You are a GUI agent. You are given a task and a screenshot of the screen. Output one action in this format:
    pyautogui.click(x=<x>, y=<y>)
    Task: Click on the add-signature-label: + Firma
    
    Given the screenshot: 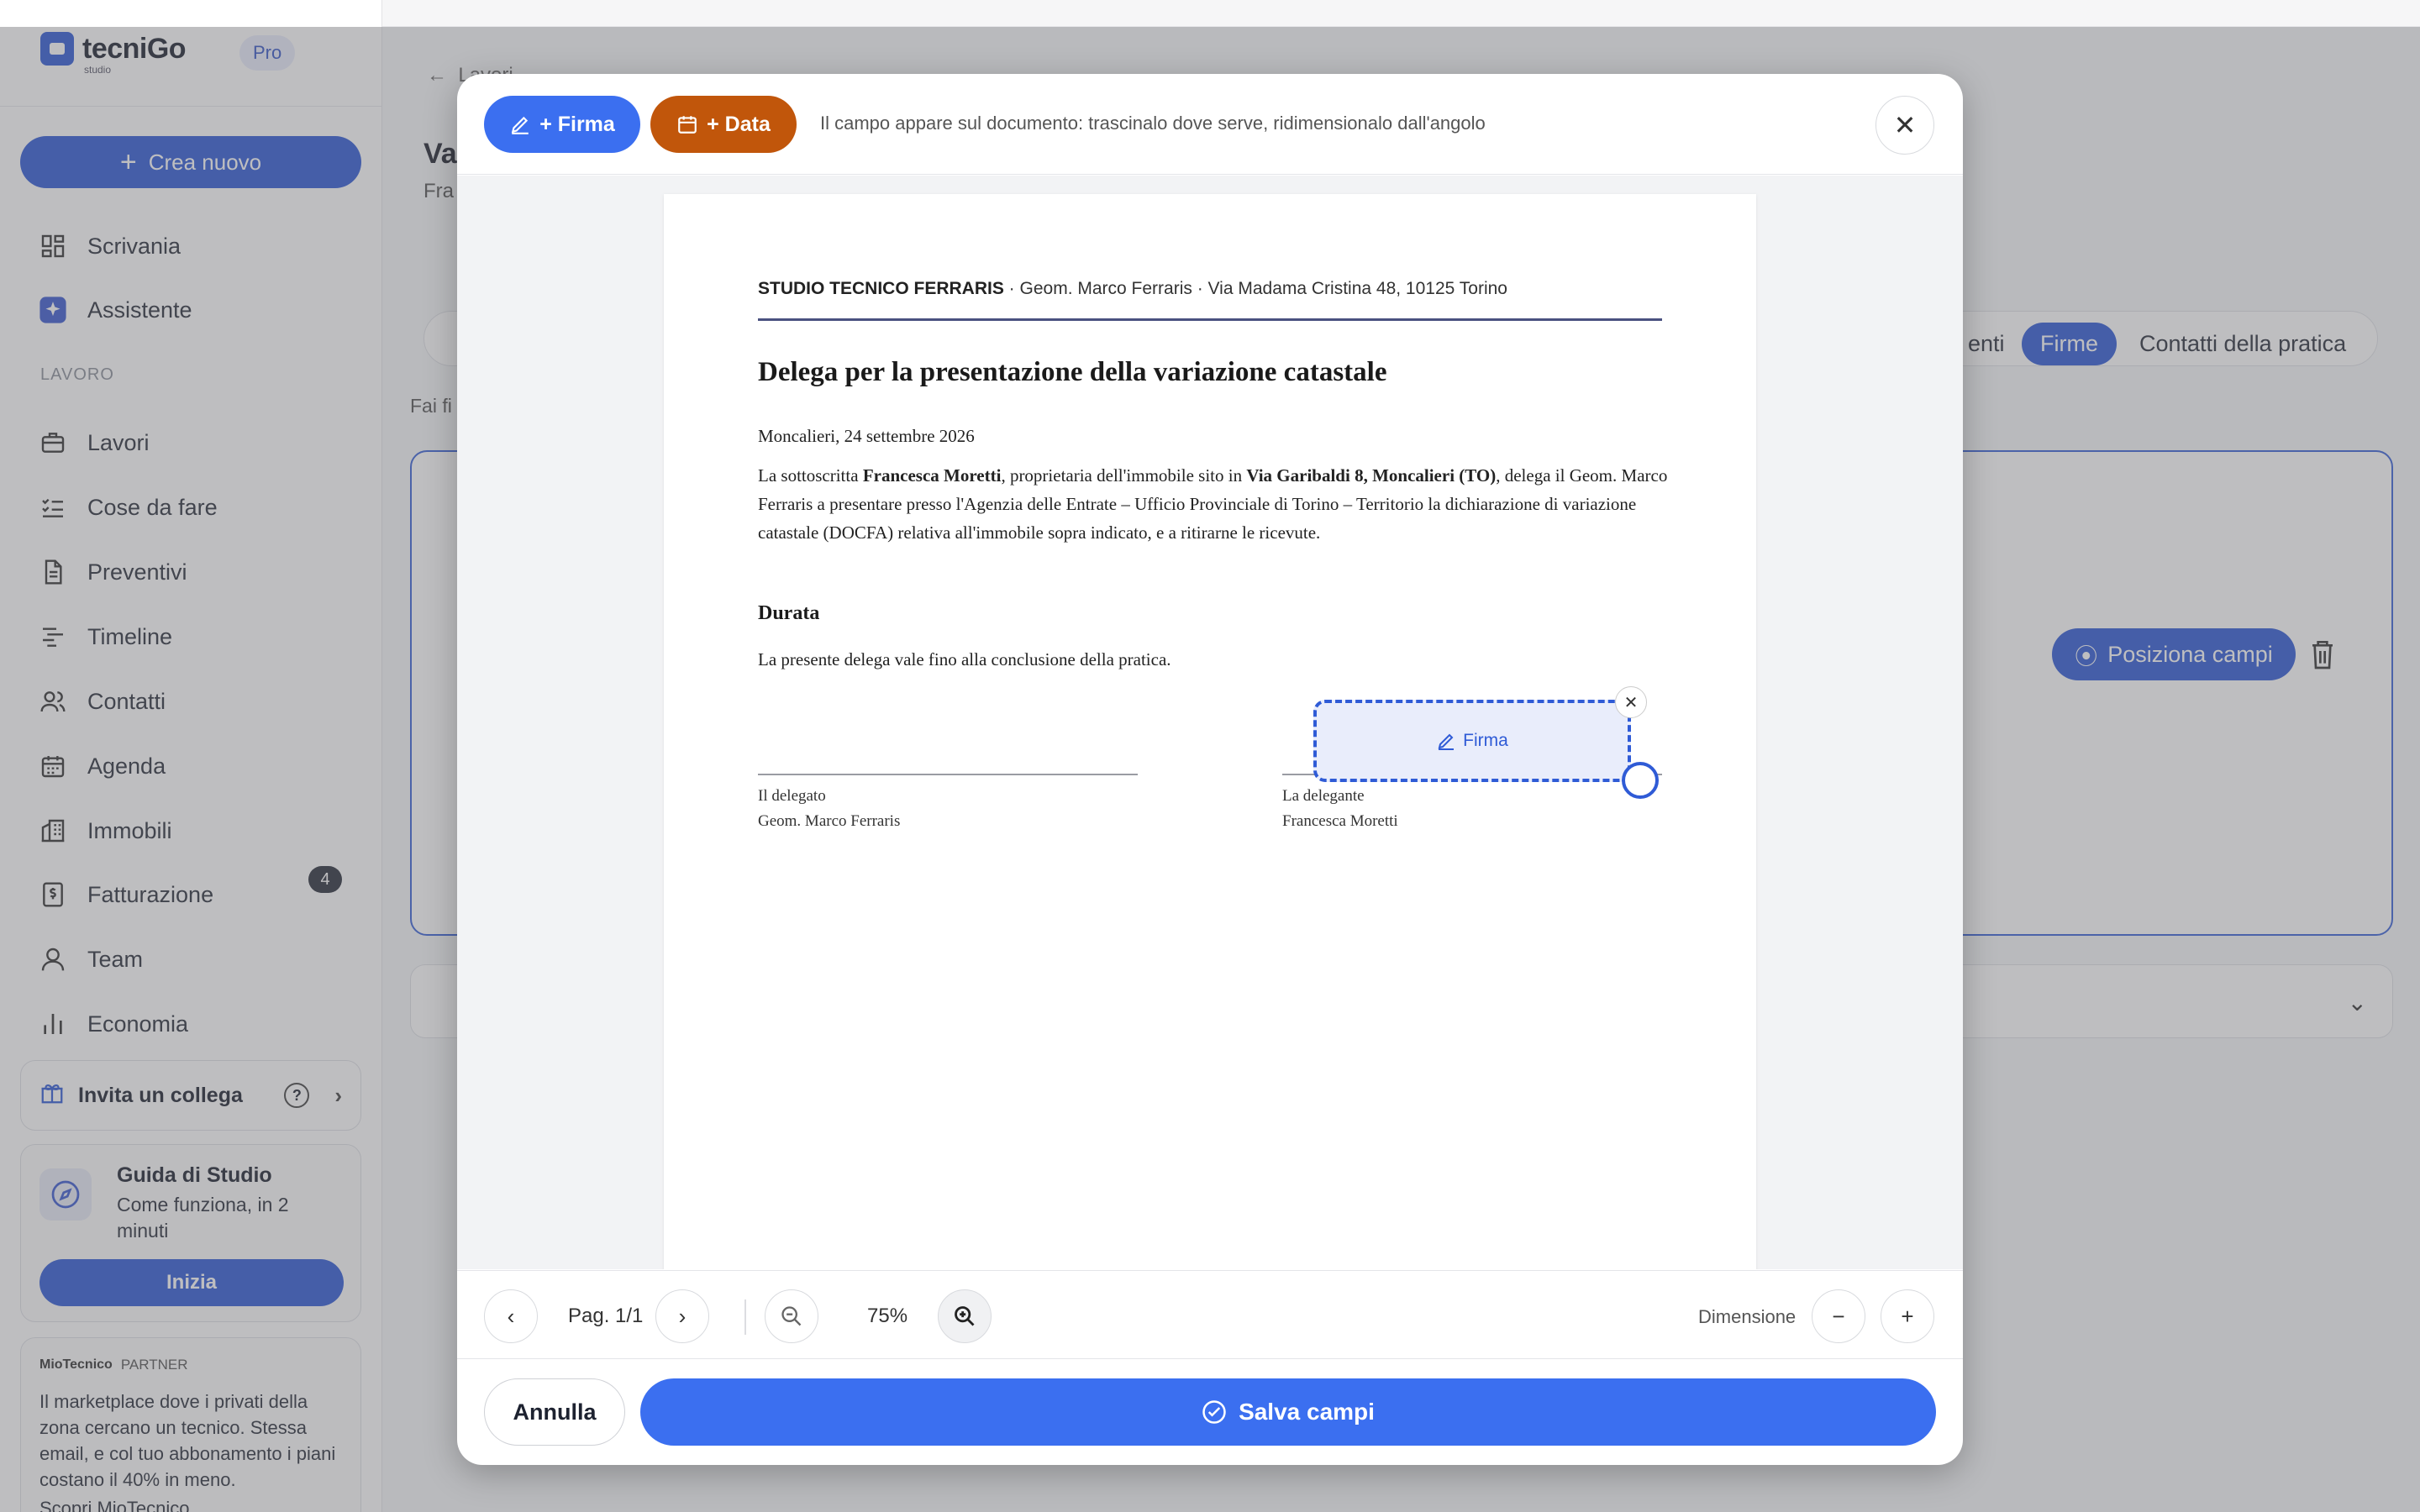 What is the action you would take?
    pyautogui.click(x=577, y=124)
    